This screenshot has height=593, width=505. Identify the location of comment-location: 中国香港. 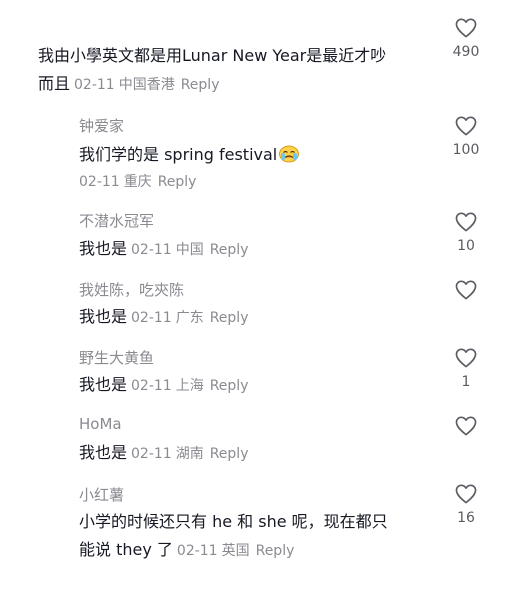
(146, 85).